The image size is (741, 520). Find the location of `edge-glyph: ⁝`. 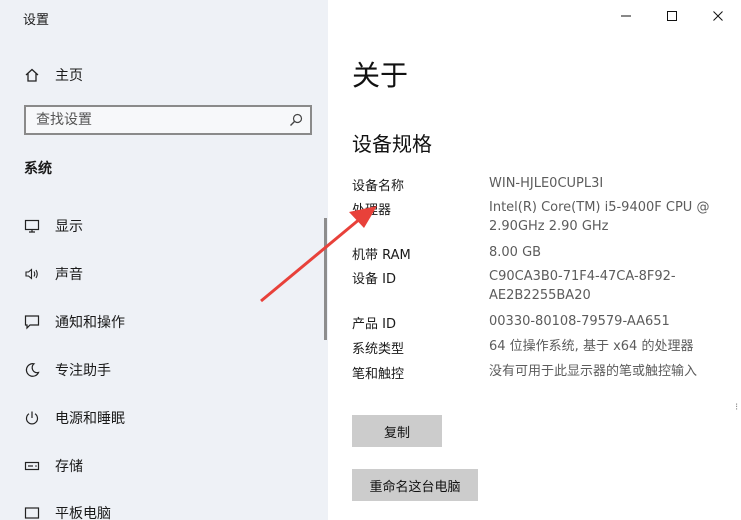

edge-glyph: ⁝ is located at coordinates (737, 407).